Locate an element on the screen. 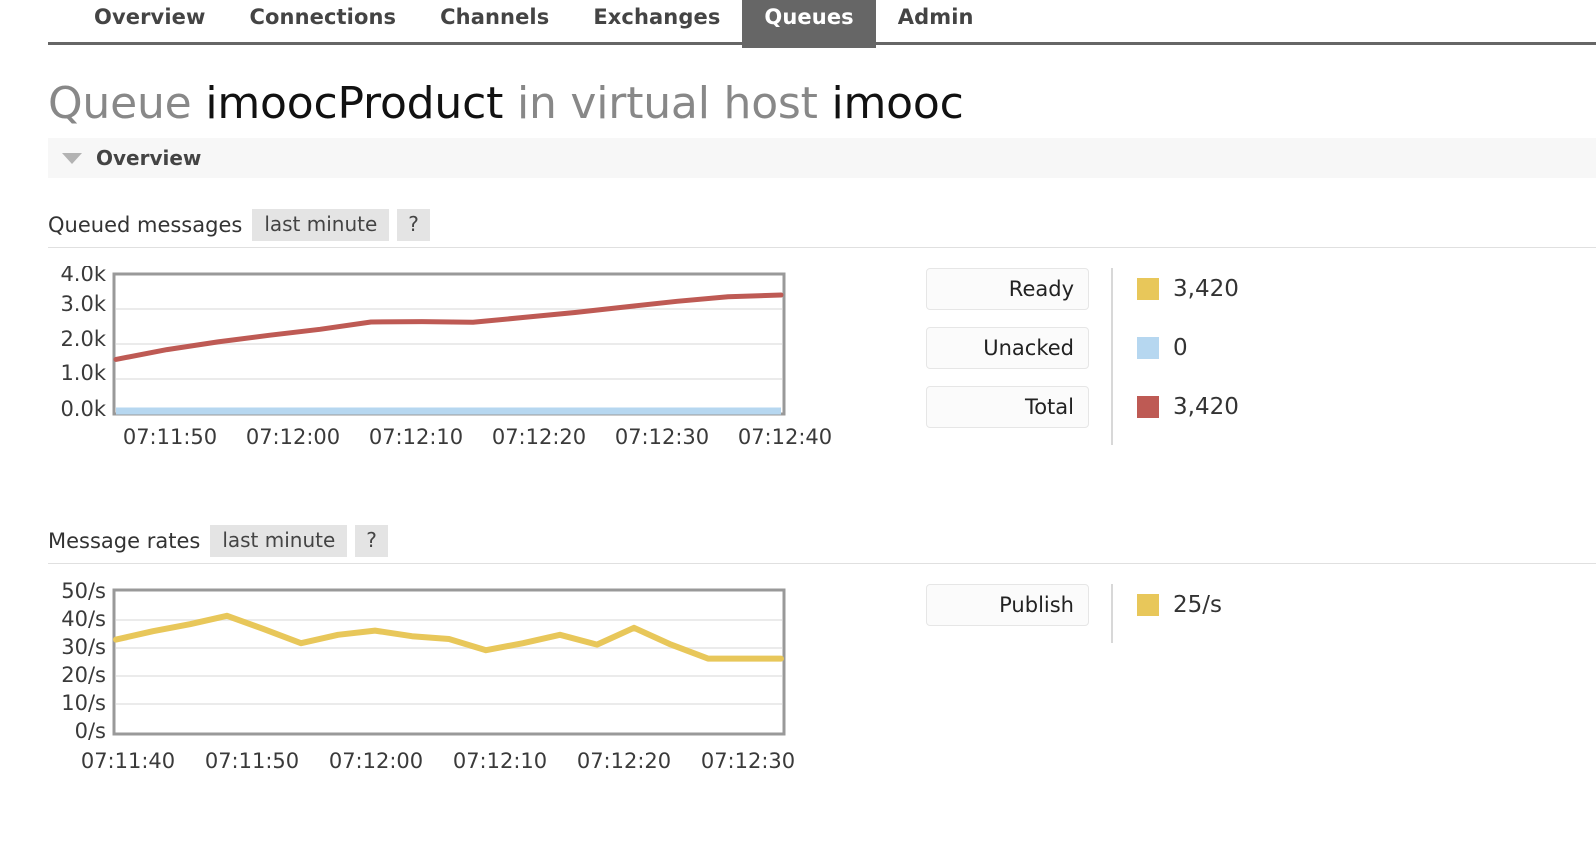  legend-item-total: Total is located at coordinates (1007, 407).